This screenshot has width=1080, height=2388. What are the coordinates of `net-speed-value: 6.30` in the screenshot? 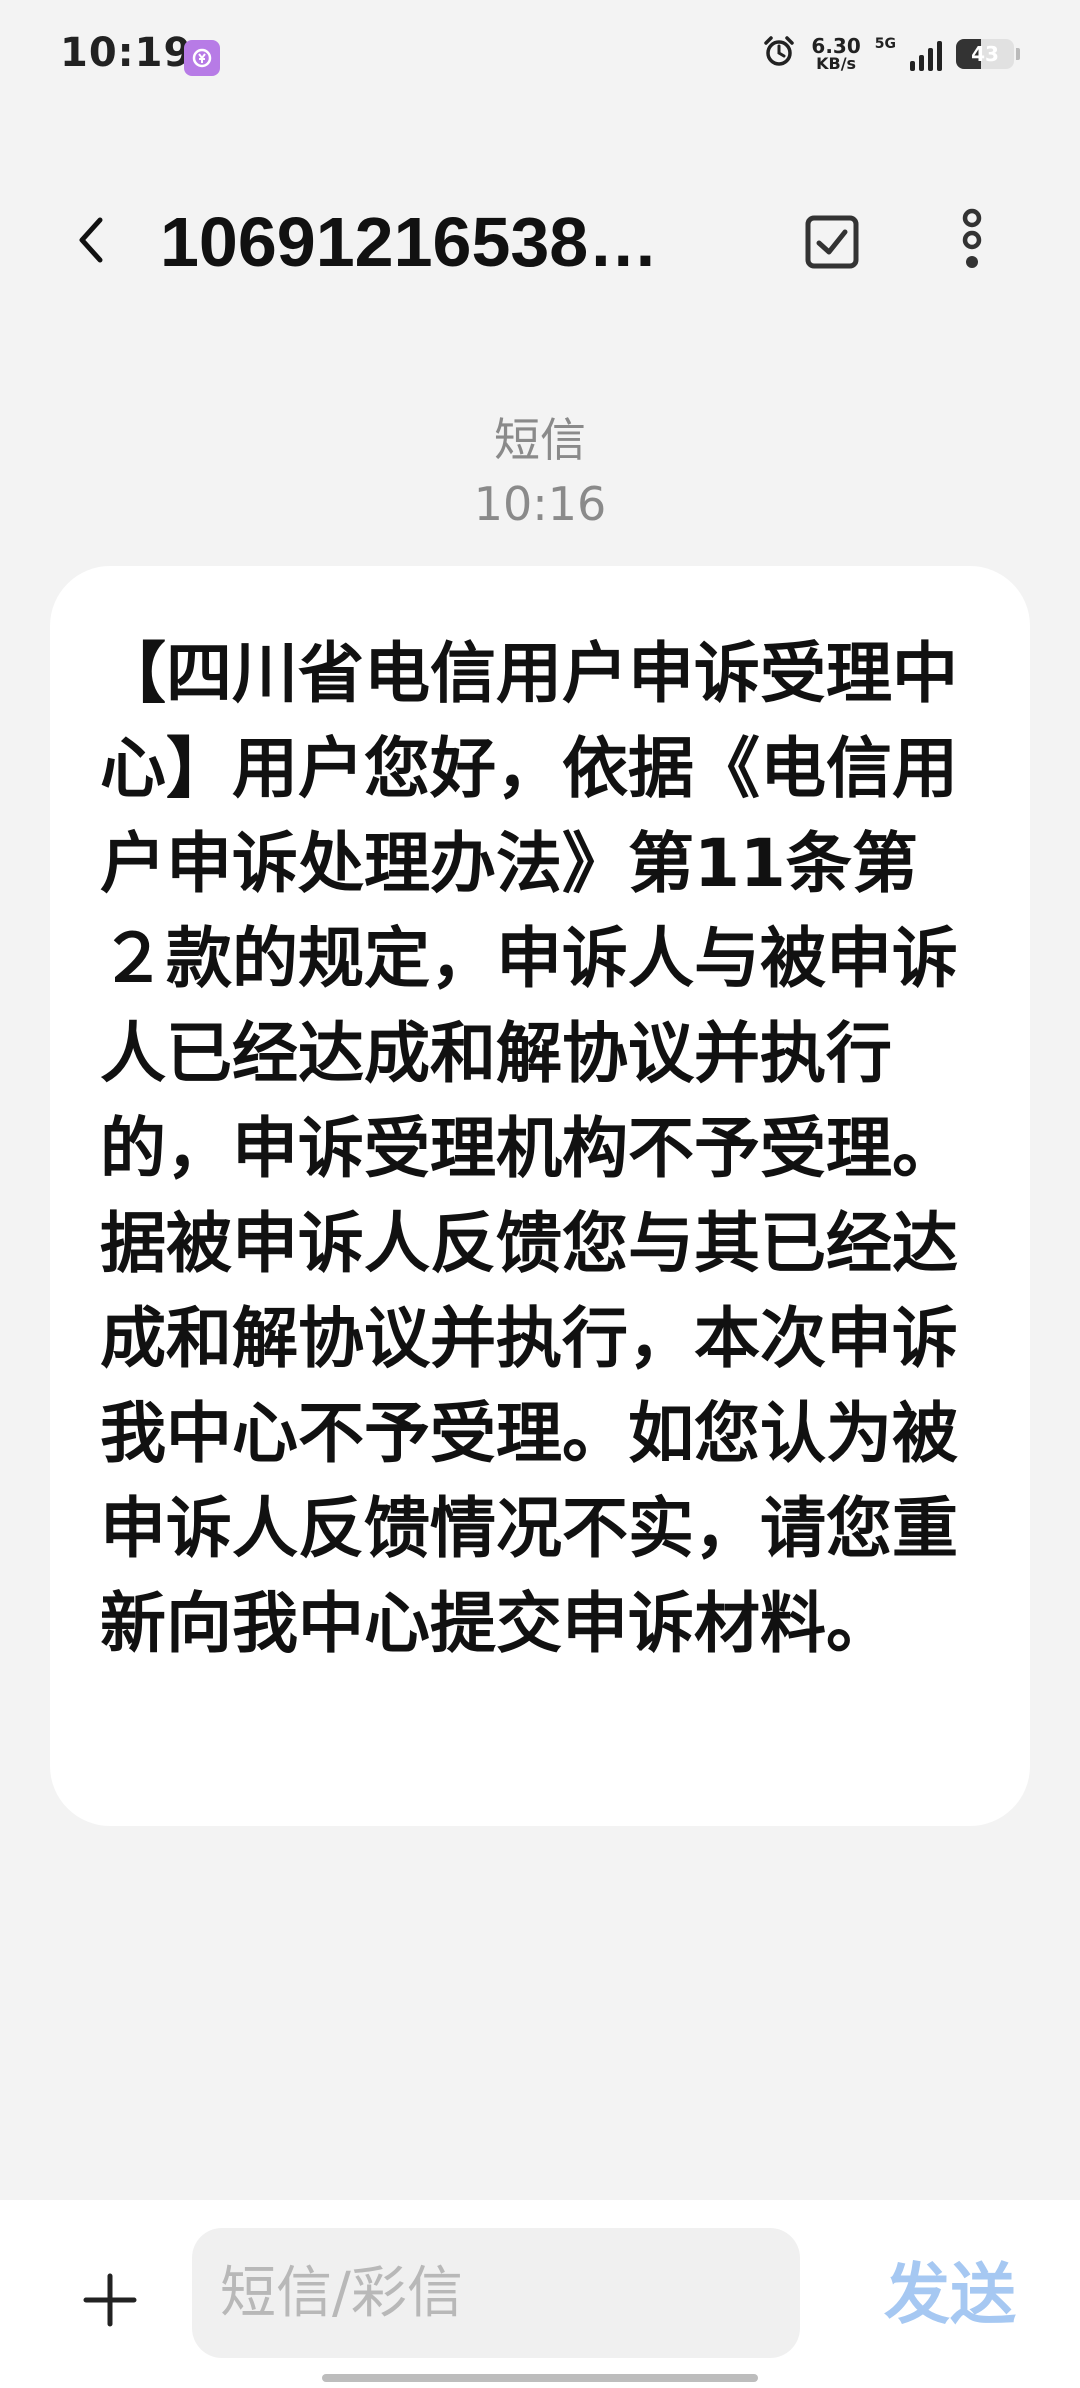 It's located at (836, 46).